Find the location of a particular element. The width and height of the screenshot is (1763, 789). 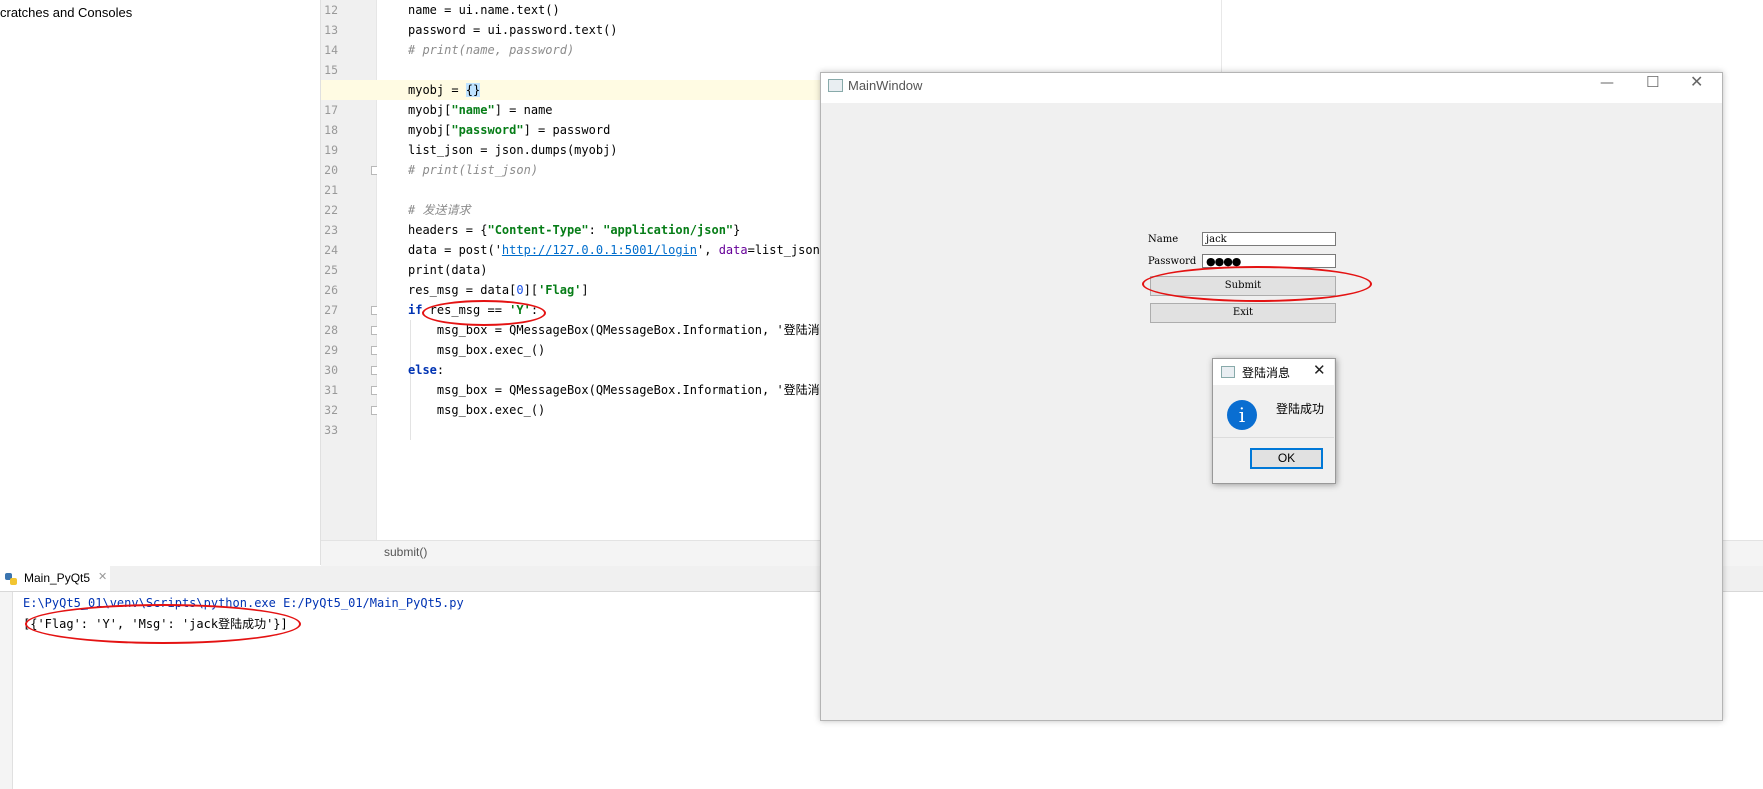

code-line: print(data) is located at coordinates (447, 270).